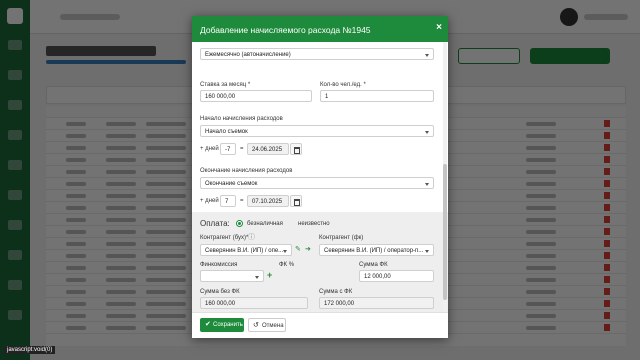 This screenshot has width=640, height=360. I want to click on cancel-button-label: Отмена, so click(273, 326).